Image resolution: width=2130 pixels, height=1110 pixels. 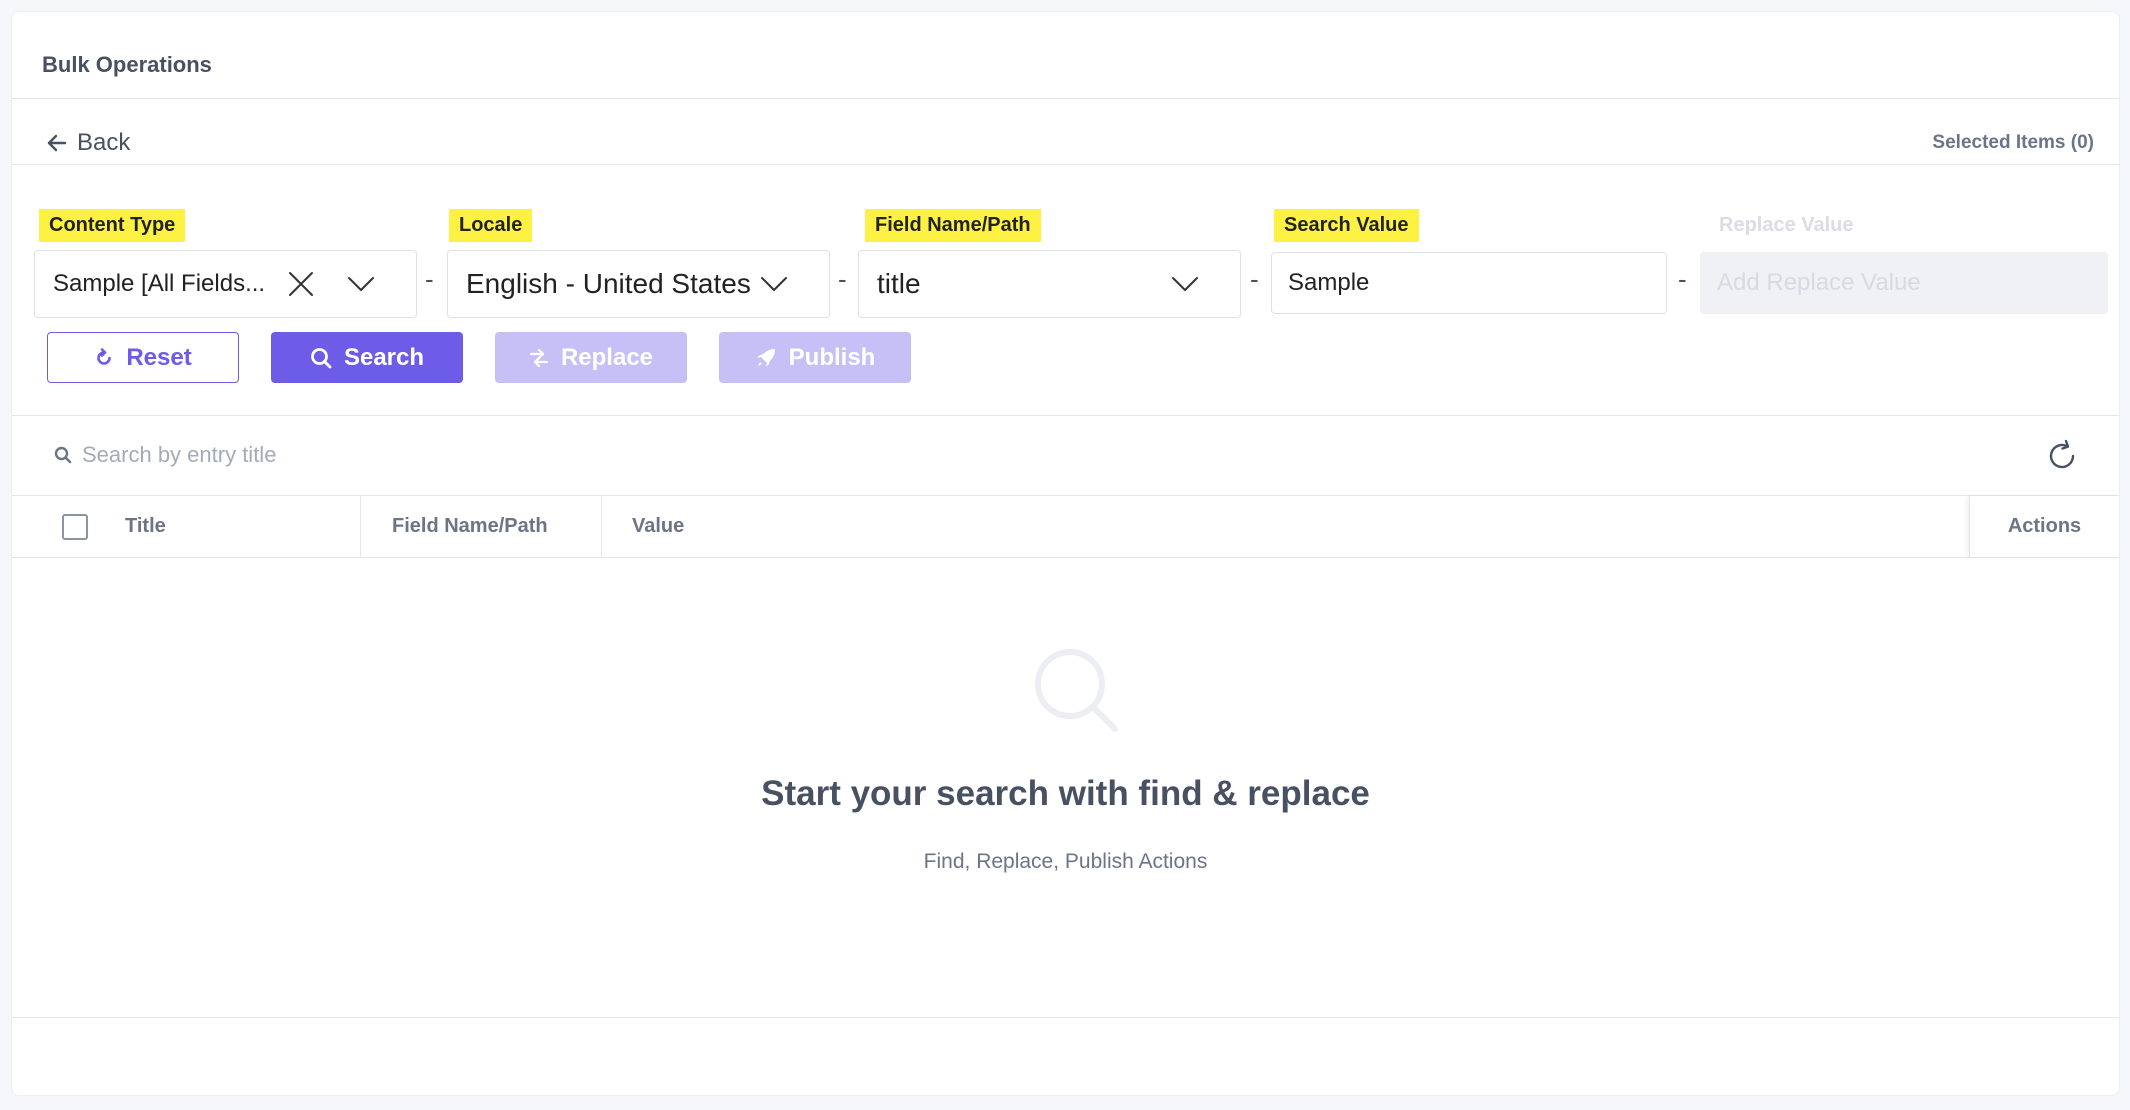 What do you see at coordinates (491, 225) in the screenshot?
I see `locale-label: Locale` at bounding box center [491, 225].